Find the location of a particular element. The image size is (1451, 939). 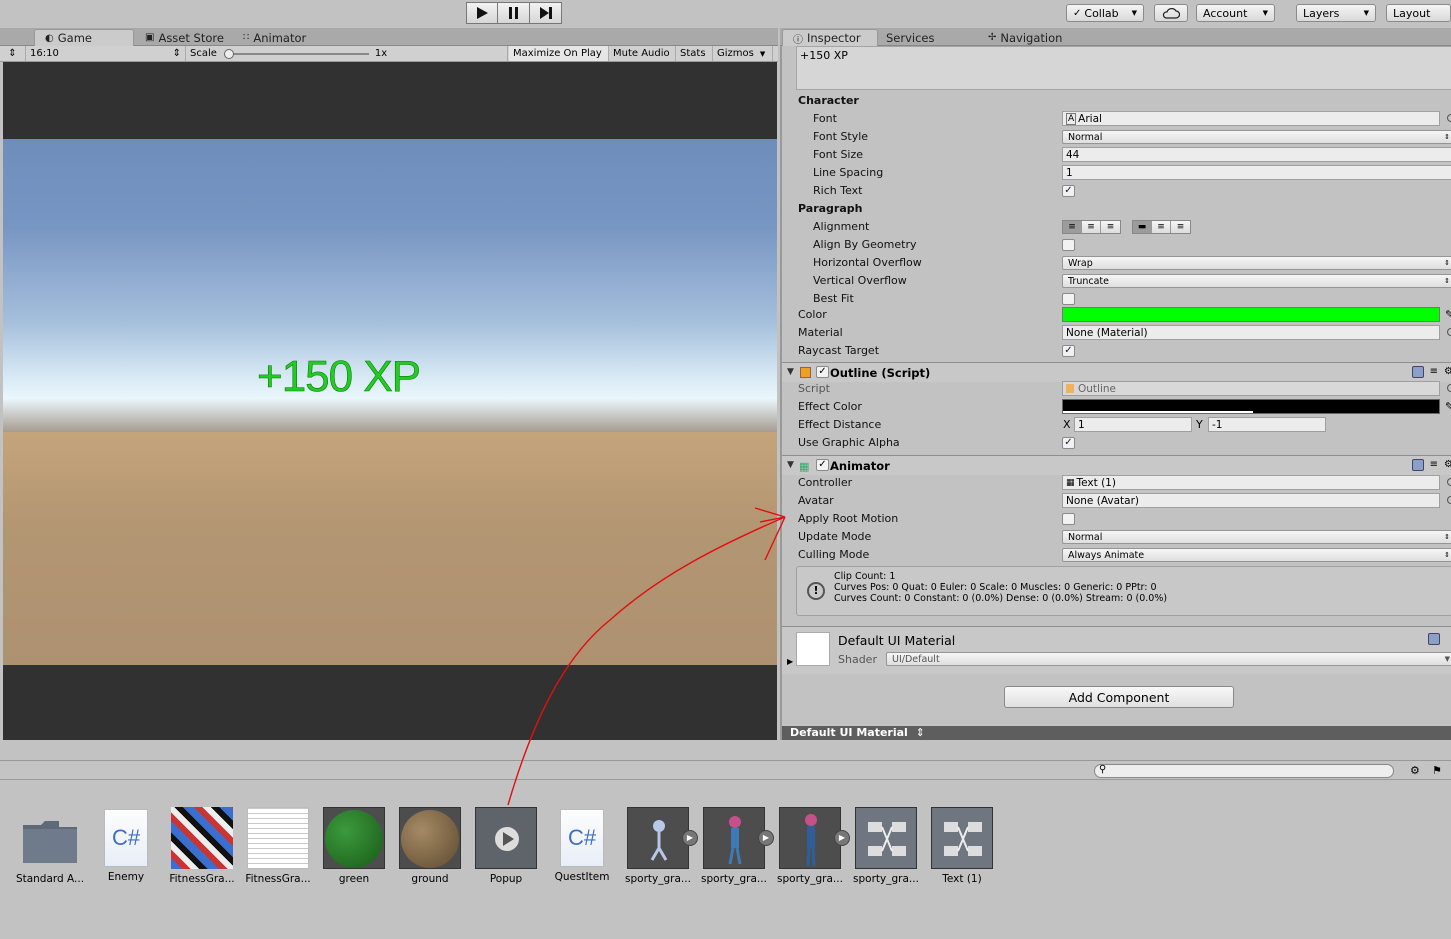

asset-item: C# QuestItem is located at coordinates (582, 845).